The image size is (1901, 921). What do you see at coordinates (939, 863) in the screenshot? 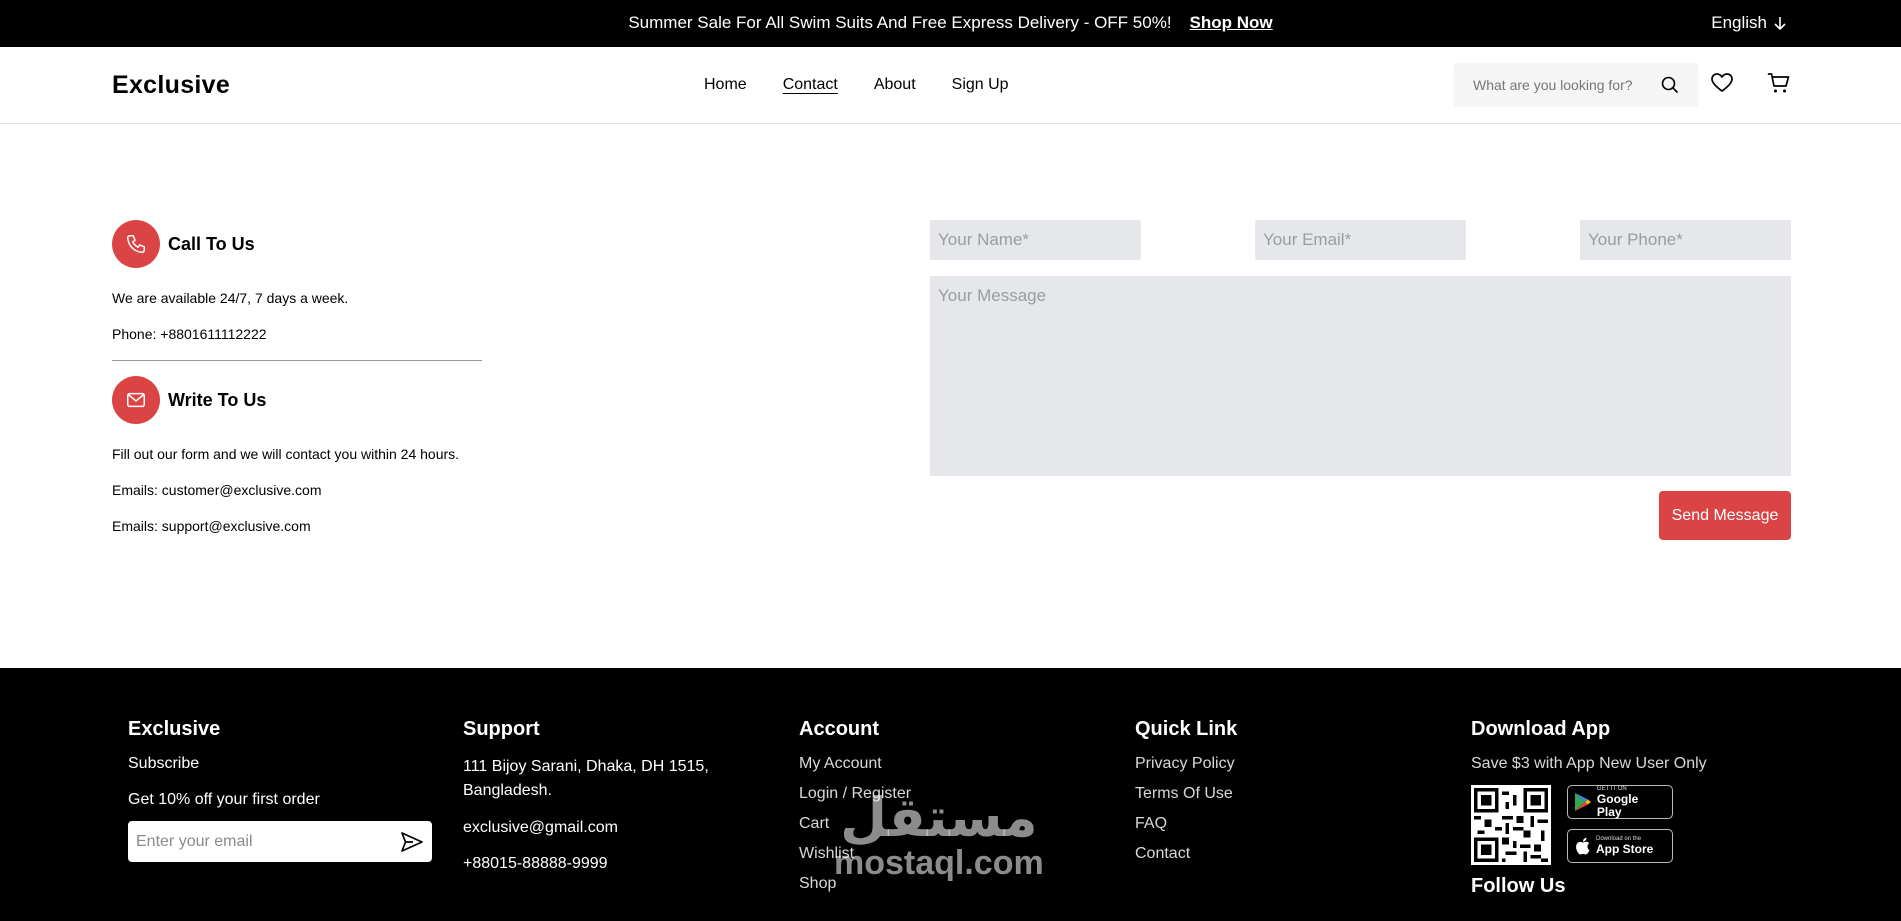
I see `watermark-latin: mostaql.com` at bounding box center [939, 863].